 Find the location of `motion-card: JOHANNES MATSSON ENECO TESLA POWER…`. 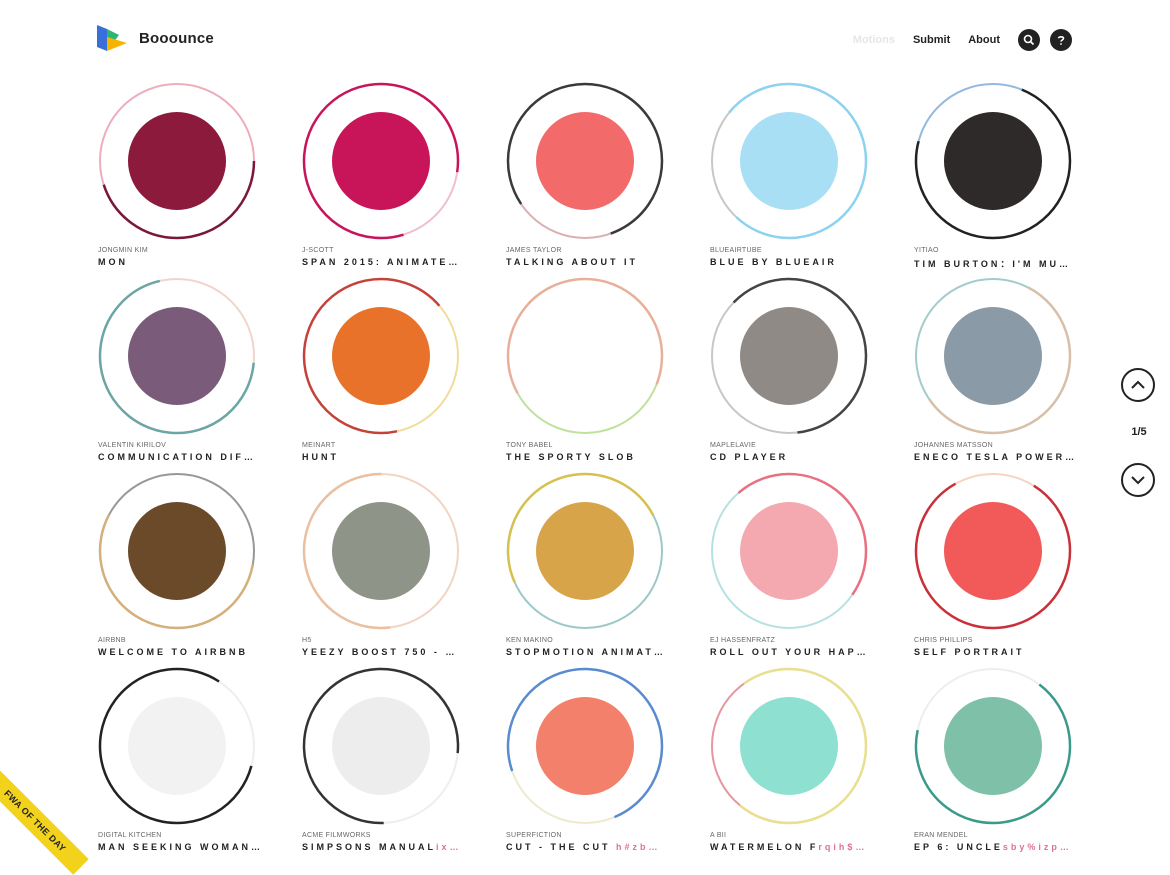

motion-card: JOHANNES MATSSON ENECO TESLA POWER… is located at coordinates (1004, 369).